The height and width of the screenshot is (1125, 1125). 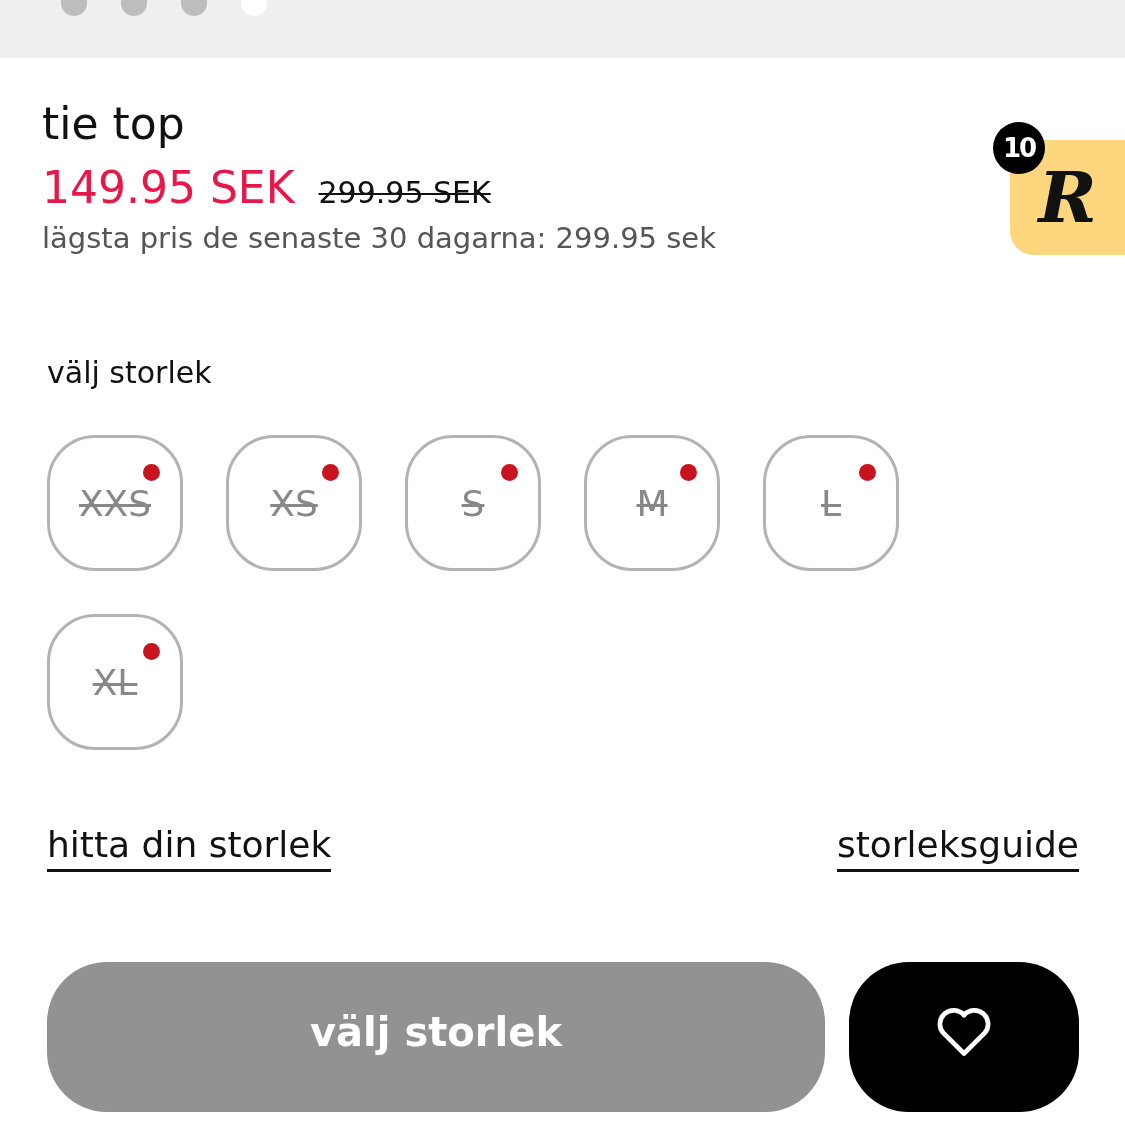 What do you see at coordinates (113, 124) in the screenshot?
I see `product-title: tie top` at bounding box center [113, 124].